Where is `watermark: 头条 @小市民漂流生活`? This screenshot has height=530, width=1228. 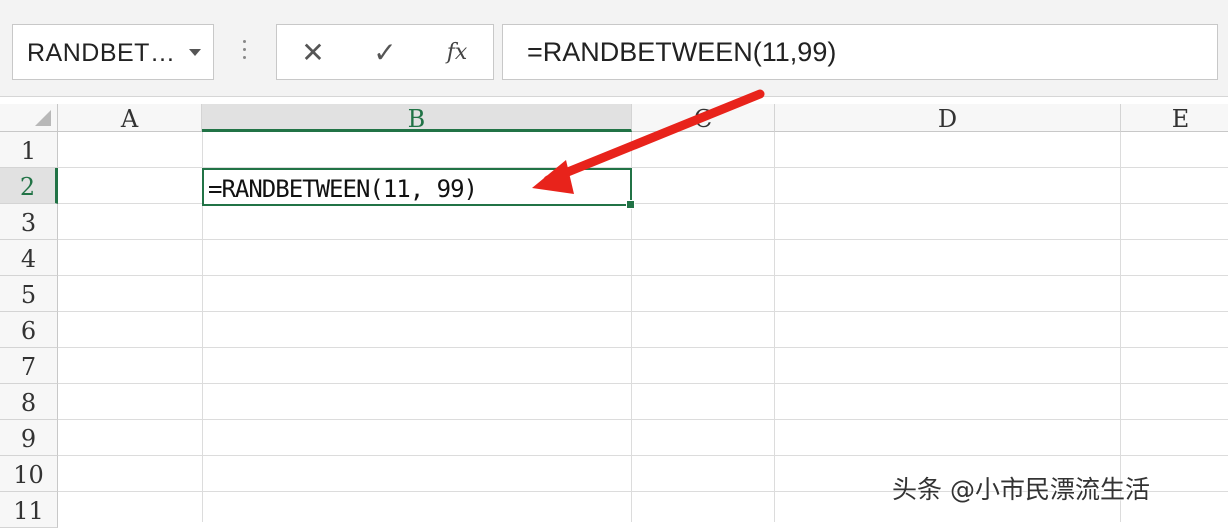
watermark: 头条 @小市民漂流生活 is located at coordinates (1021, 489).